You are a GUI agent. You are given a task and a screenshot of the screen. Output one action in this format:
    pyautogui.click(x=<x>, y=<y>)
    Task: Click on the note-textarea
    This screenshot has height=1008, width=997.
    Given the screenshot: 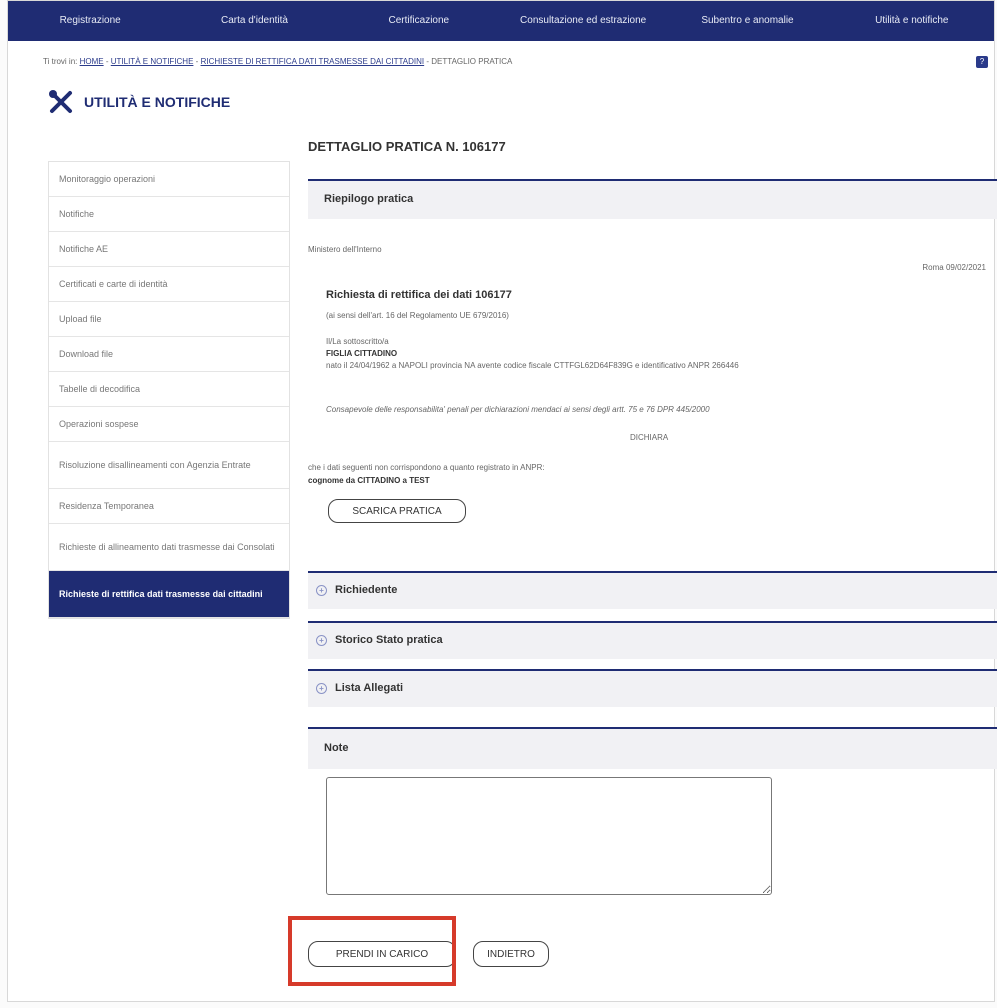 What is the action you would take?
    pyautogui.click(x=549, y=836)
    